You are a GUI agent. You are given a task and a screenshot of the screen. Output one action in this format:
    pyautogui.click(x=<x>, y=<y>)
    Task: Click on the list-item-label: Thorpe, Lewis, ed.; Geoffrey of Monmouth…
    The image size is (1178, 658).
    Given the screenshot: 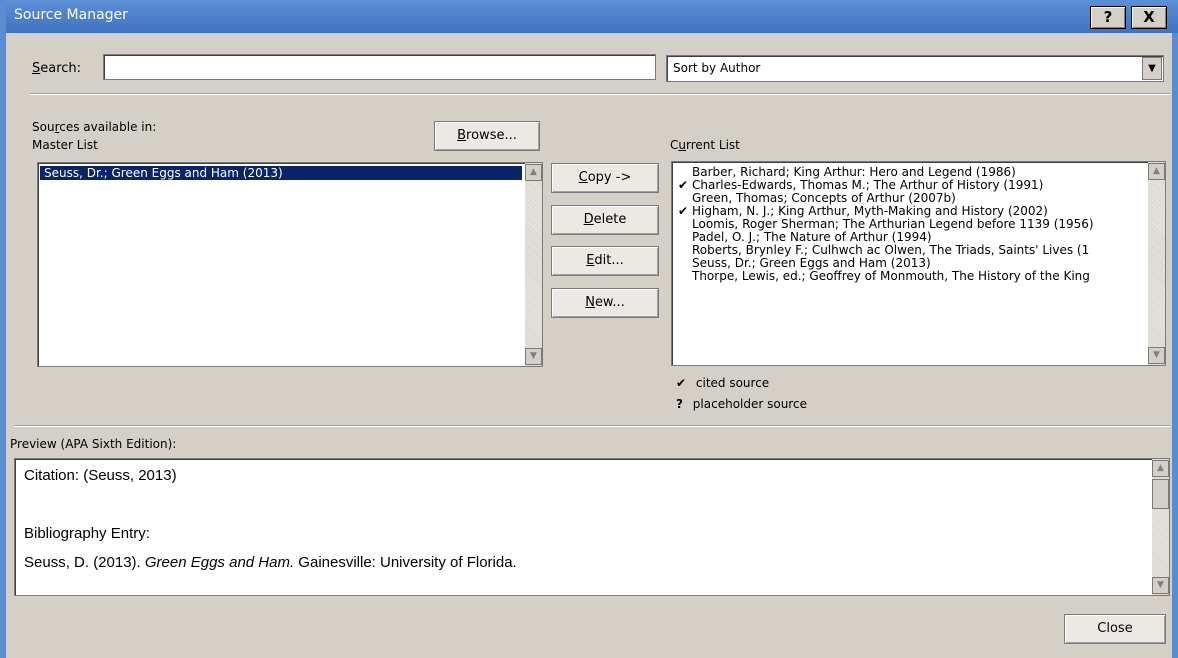 What is the action you would take?
    pyautogui.click(x=891, y=276)
    